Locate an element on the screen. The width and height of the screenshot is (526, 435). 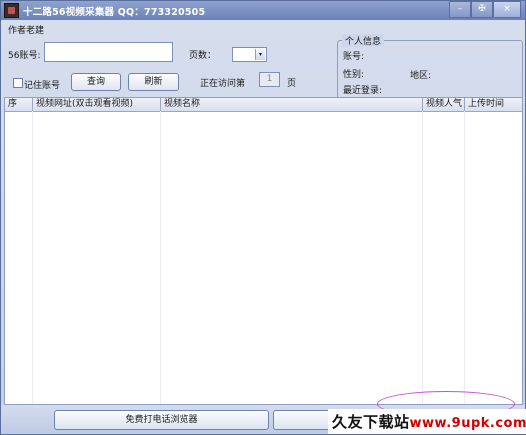
watermark-brand: 久友下载站 is located at coordinates (371, 422).